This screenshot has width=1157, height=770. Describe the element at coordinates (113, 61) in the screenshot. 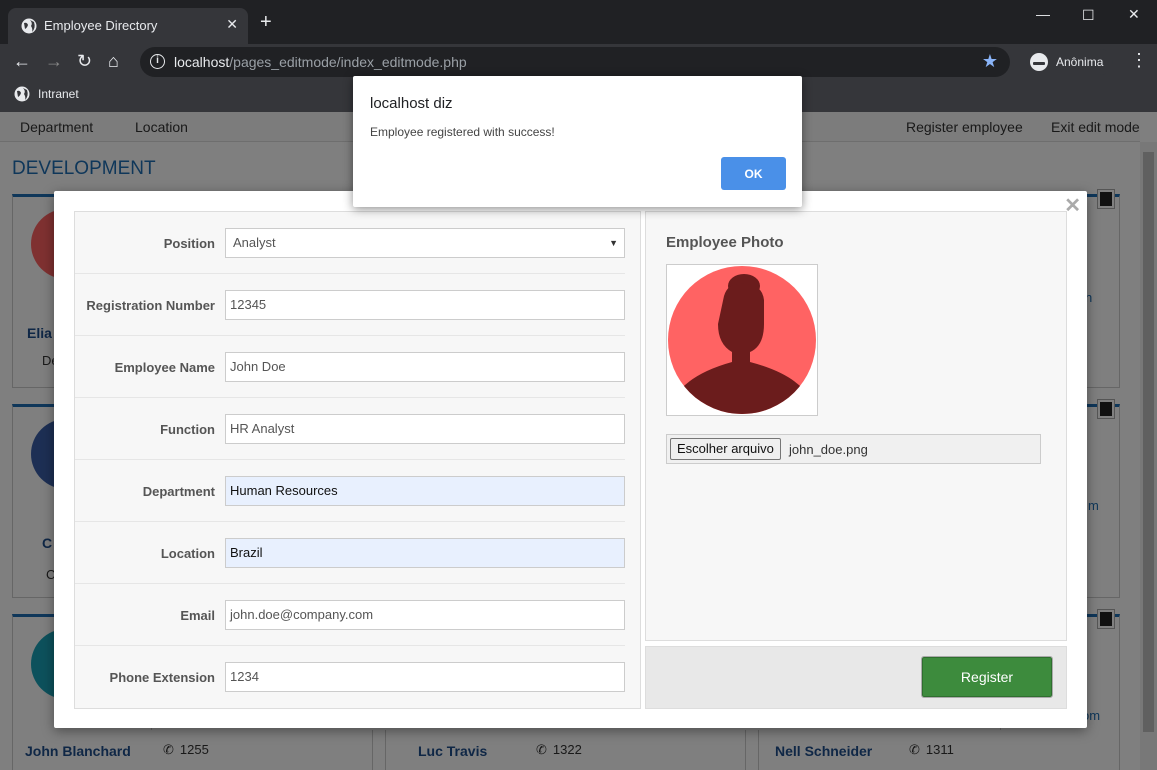

I see `home-icon: ⌂` at that location.